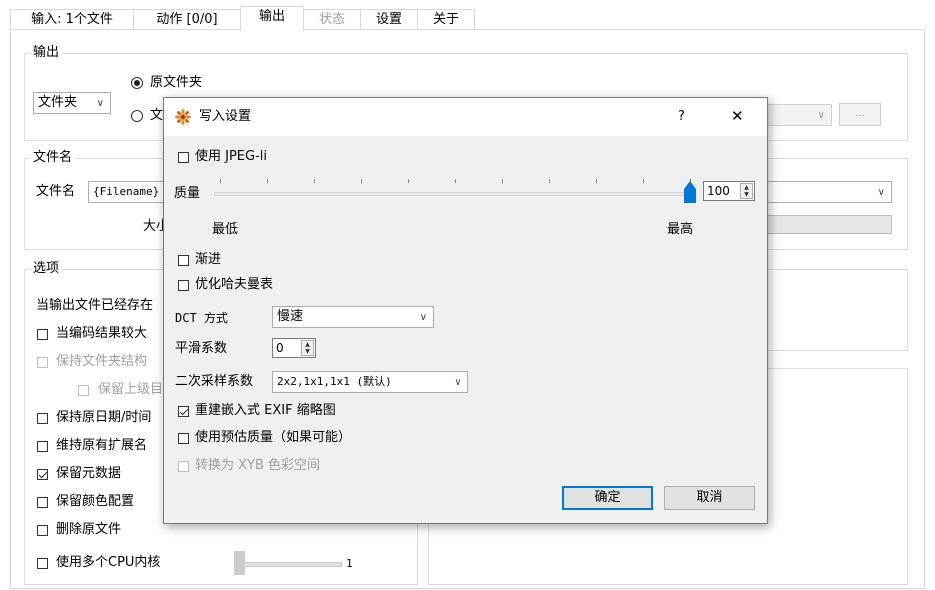 The height and width of the screenshot is (590, 935). What do you see at coordinates (225, 229) in the screenshot?
I see `quality-min-label: 最低` at bounding box center [225, 229].